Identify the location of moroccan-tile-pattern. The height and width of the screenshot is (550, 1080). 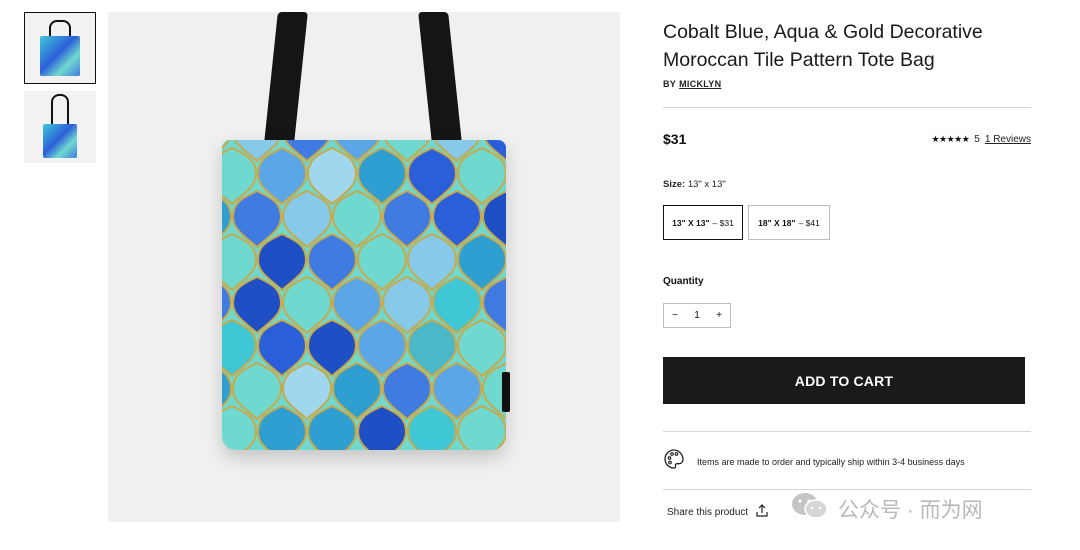
(364, 295).